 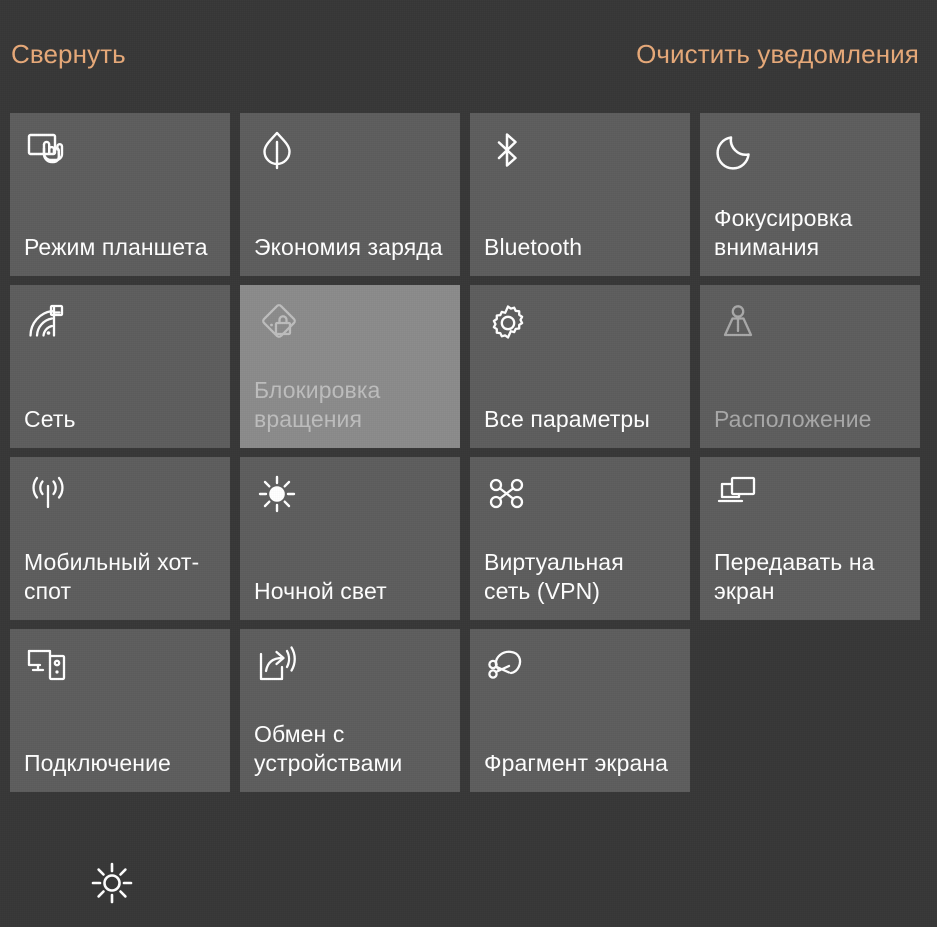 I want to click on quick-action-tile: Расположение, so click(x=810, y=366).